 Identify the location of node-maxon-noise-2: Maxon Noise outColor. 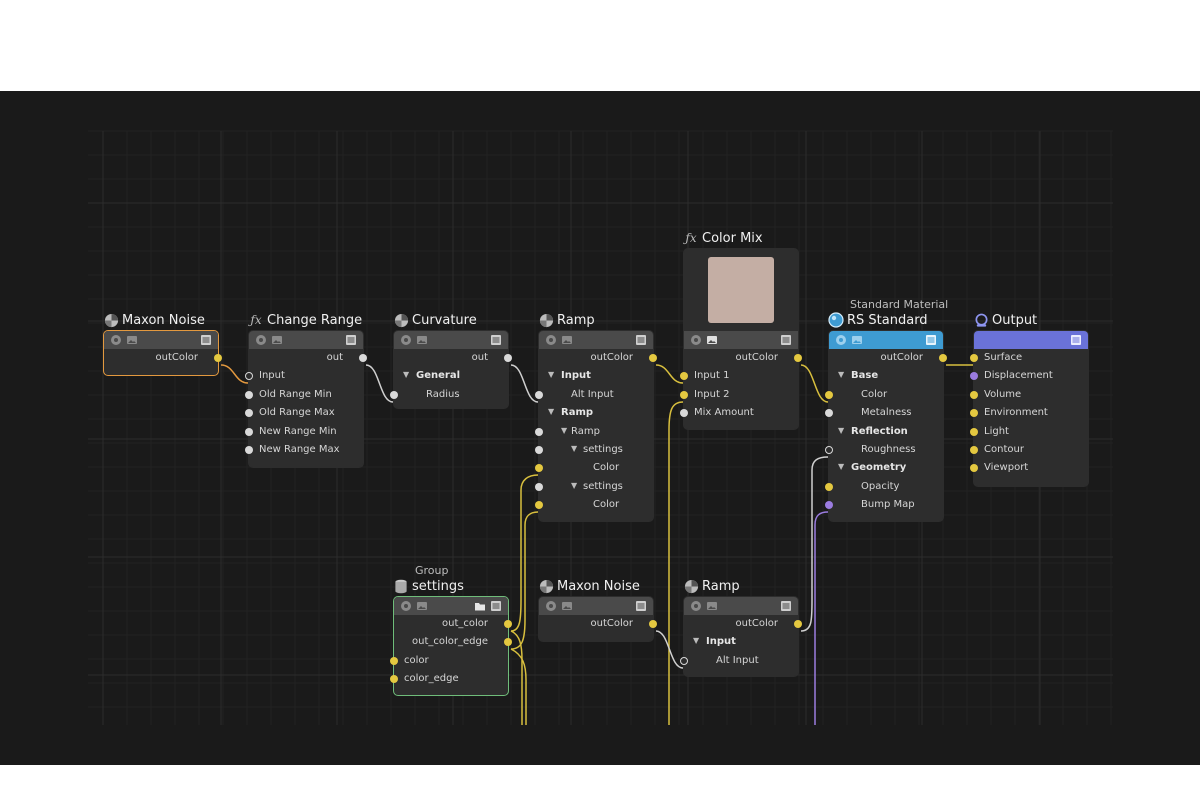
(597, 611).